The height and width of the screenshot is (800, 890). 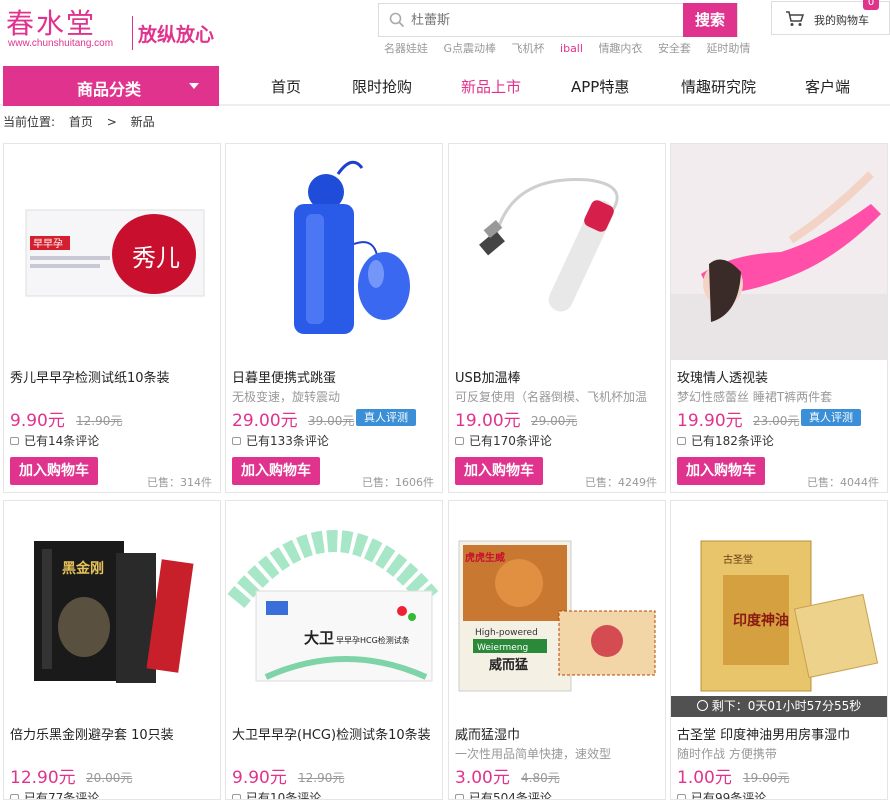 What do you see at coordinates (286, 397) in the screenshot?
I see `product-subtitle: 无极变速，旋转震动` at bounding box center [286, 397].